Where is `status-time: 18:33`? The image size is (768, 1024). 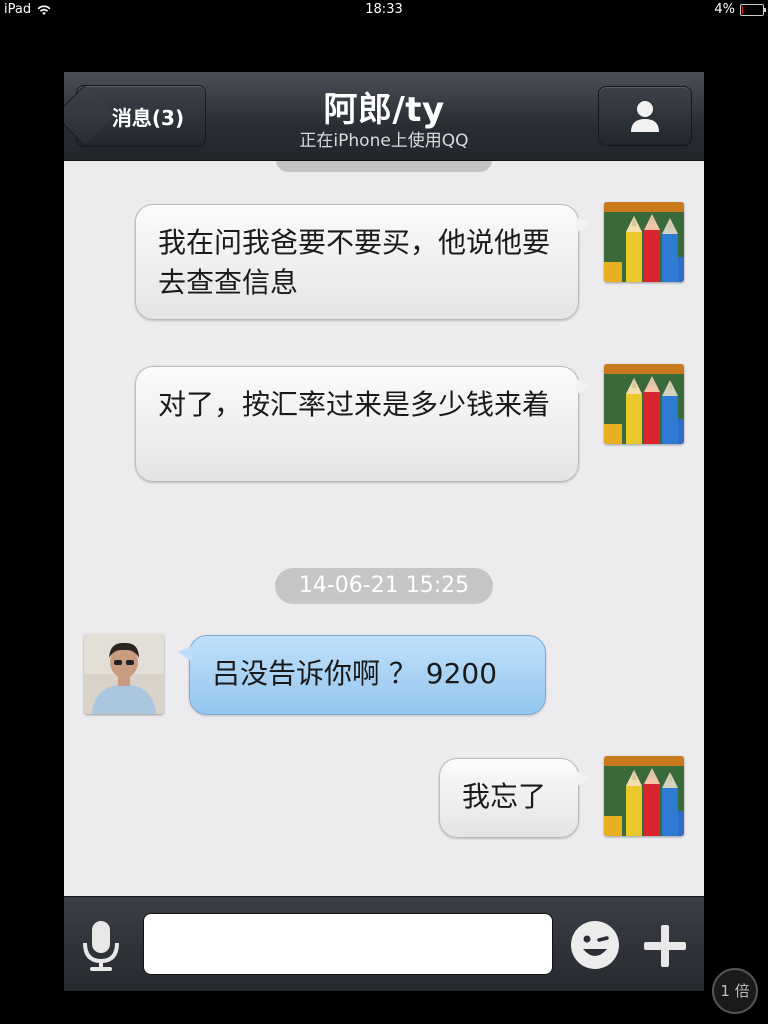 status-time: 18:33 is located at coordinates (384, 9).